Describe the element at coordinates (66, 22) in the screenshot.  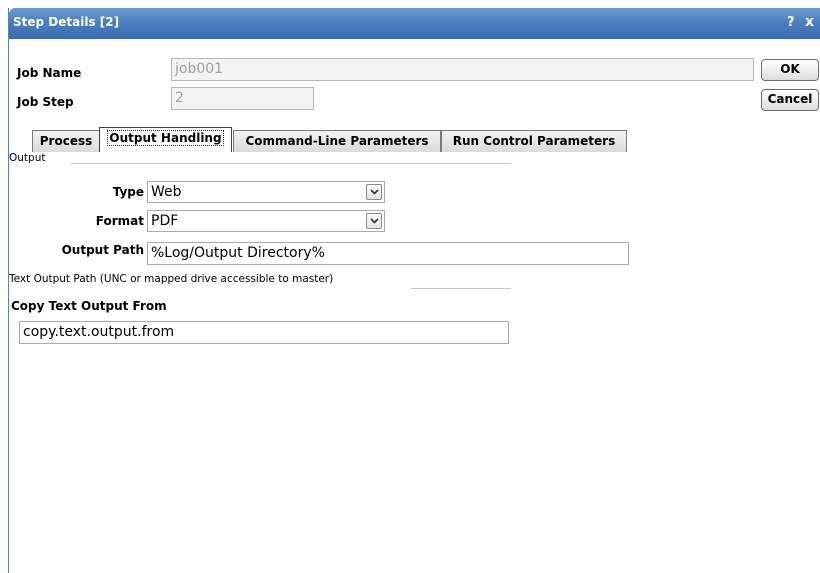
I see `dialog-title: Step Details [2]` at that location.